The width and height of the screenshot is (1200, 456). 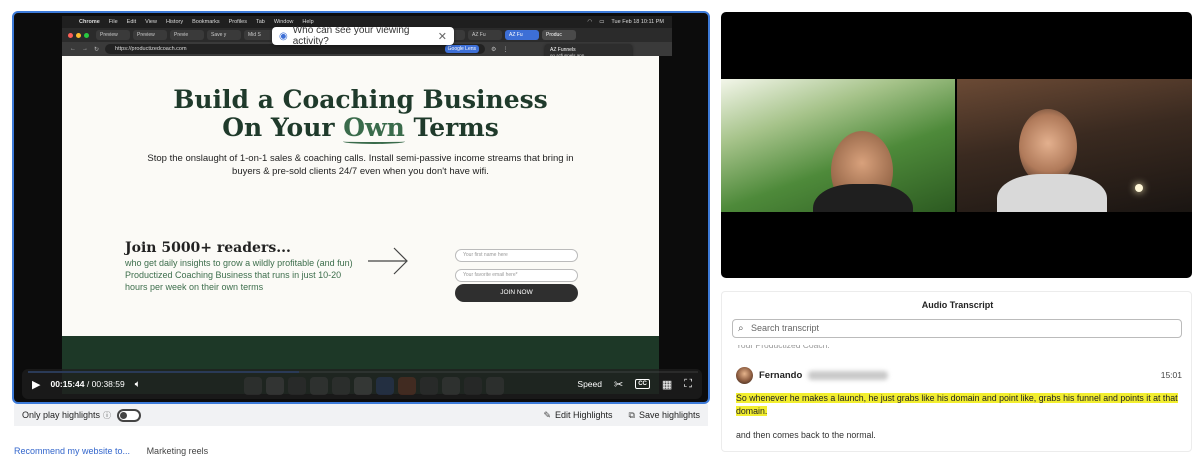 What do you see at coordinates (61, 415) in the screenshot?
I see `only-play-highlights-label: Only play highlights` at bounding box center [61, 415].